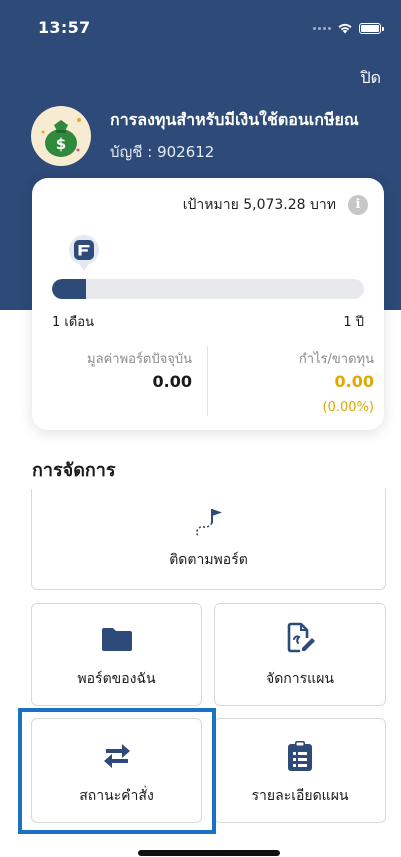 The width and height of the screenshot is (401, 857). What do you see at coordinates (208, 289) in the screenshot?
I see `progress-bar` at bounding box center [208, 289].